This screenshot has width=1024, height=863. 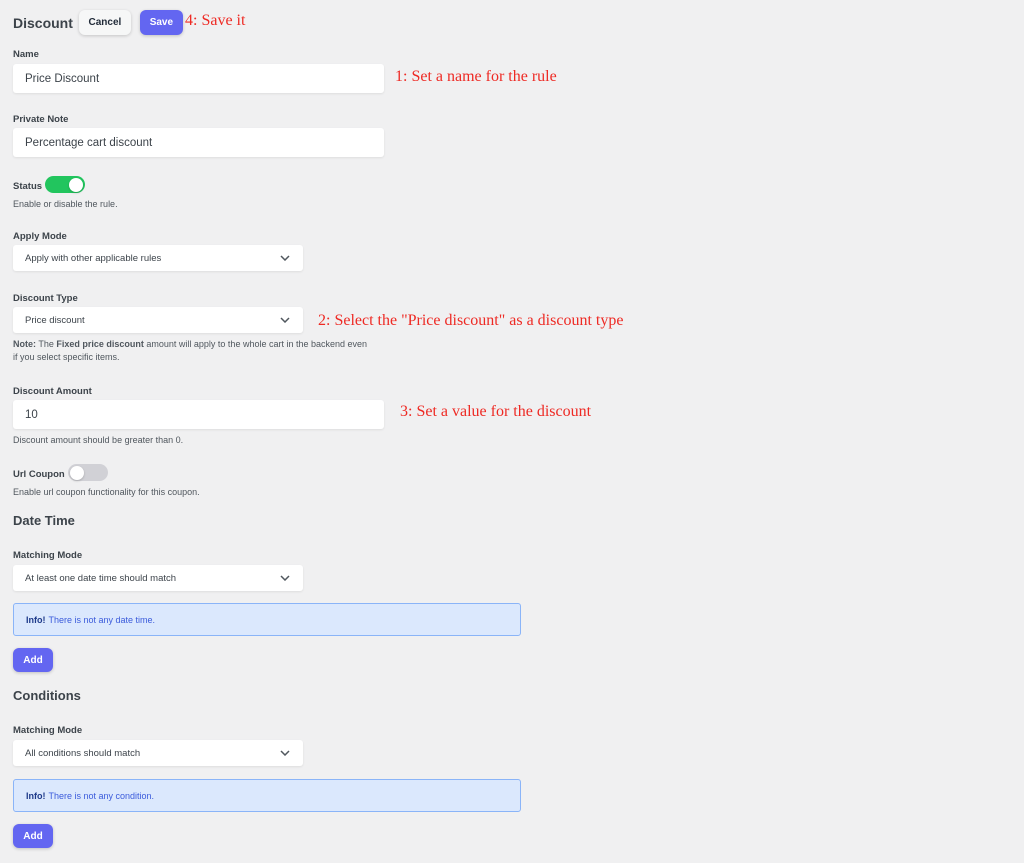 I want to click on annotation-step-1: 1: Set a name for the rule, so click(x=476, y=76).